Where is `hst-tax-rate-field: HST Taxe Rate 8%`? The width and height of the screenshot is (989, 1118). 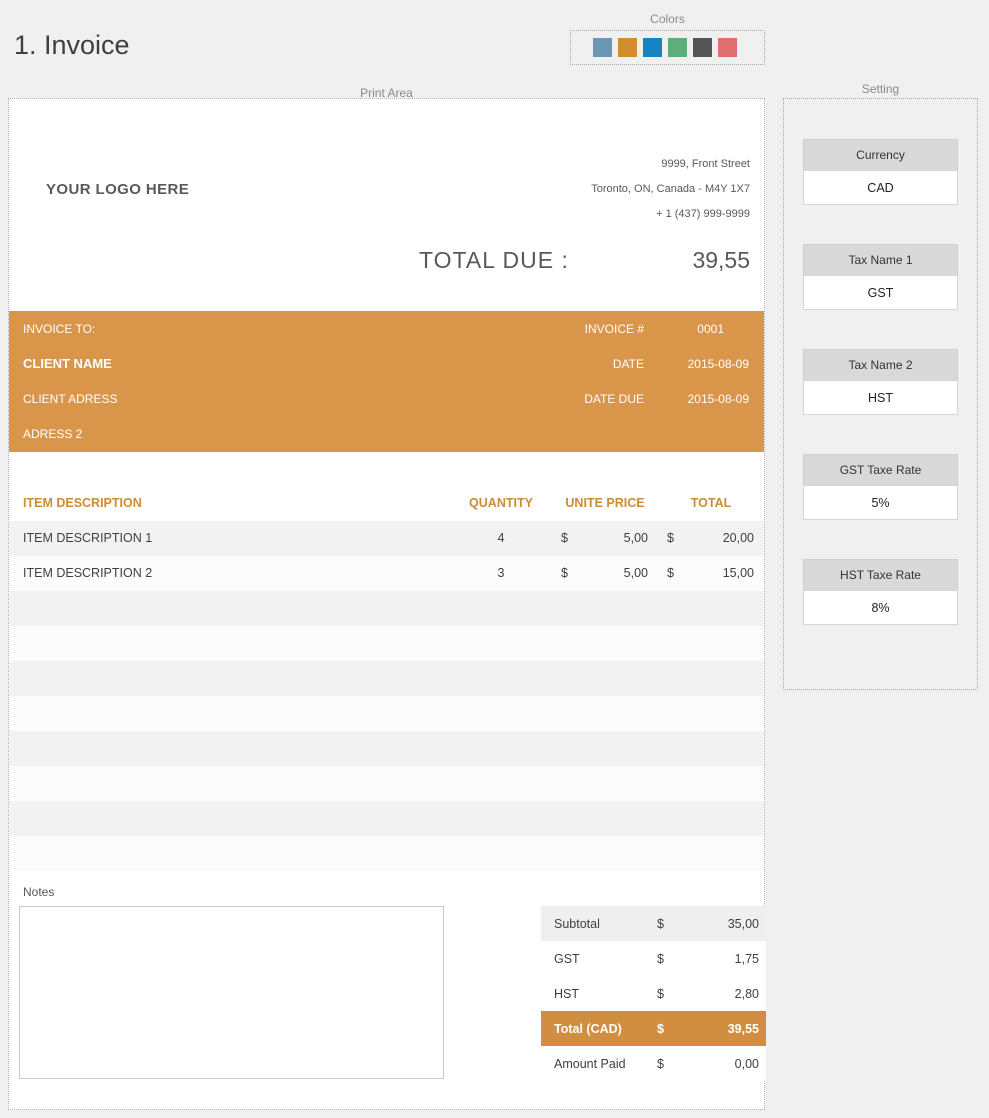 hst-tax-rate-field: HST Taxe Rate 8% is located at coordinates (880, 592).